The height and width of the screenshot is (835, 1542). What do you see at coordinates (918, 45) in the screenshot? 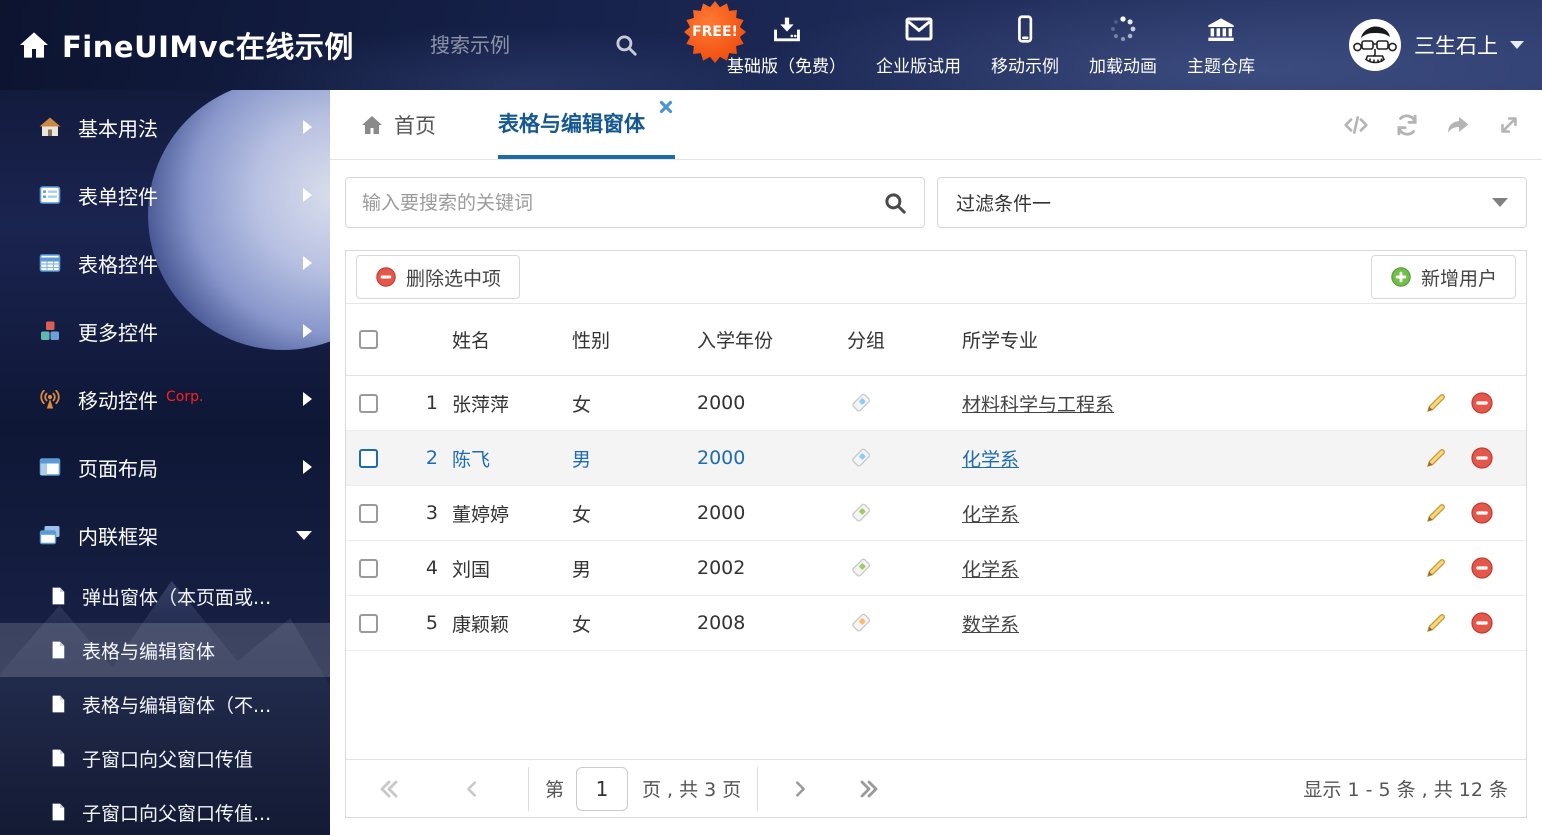
I see `nav-enterprise-trial-button: 企业版试用` at bounding box center [918, 45].